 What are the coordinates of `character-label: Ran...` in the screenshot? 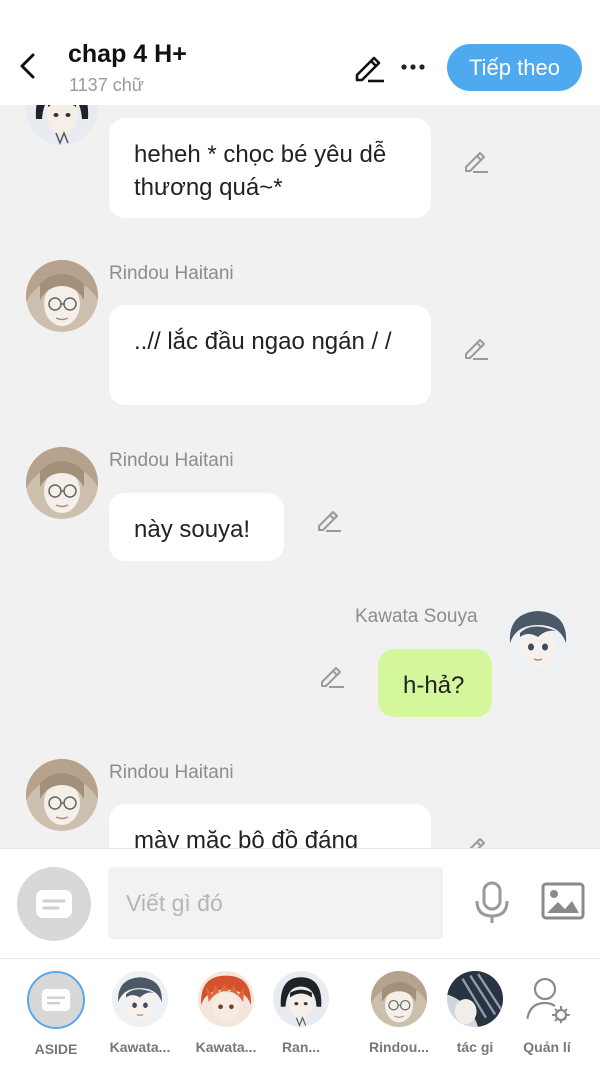 It's located at (301, 1047).